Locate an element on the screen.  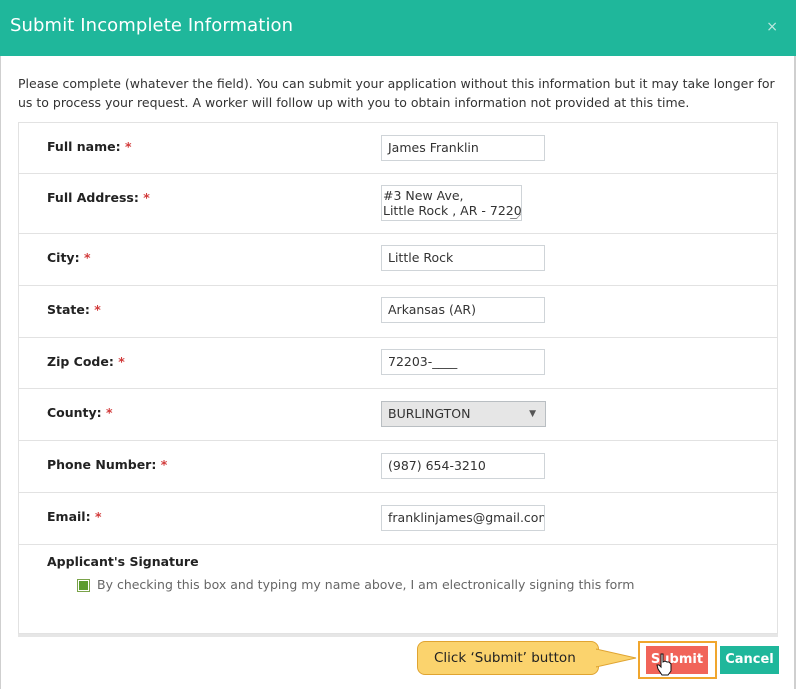
form-row-zip: Zip Code: * 72203-____ is located at coordinates (398, 363).